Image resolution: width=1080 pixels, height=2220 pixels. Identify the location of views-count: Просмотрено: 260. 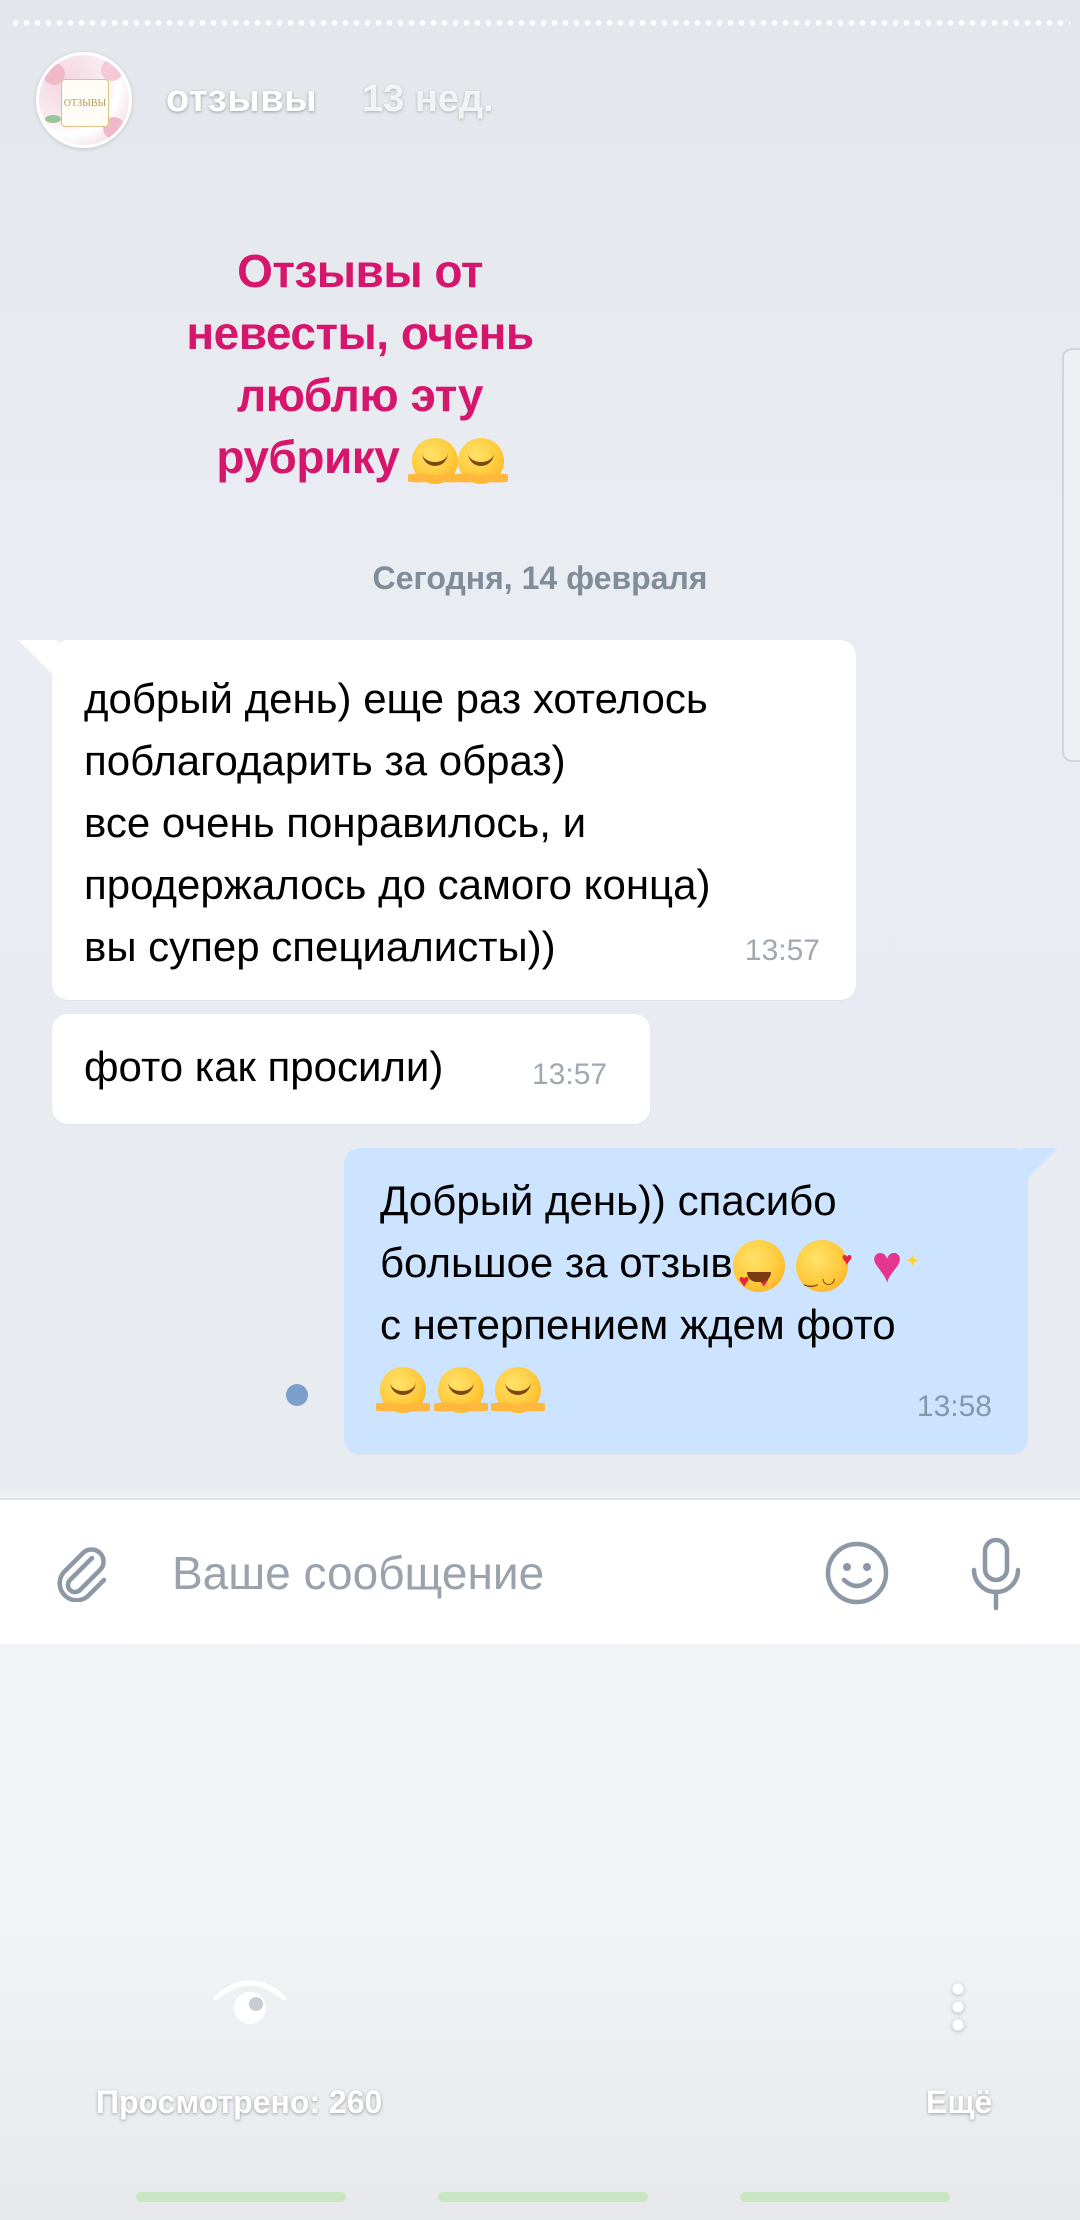
(239, 2102).